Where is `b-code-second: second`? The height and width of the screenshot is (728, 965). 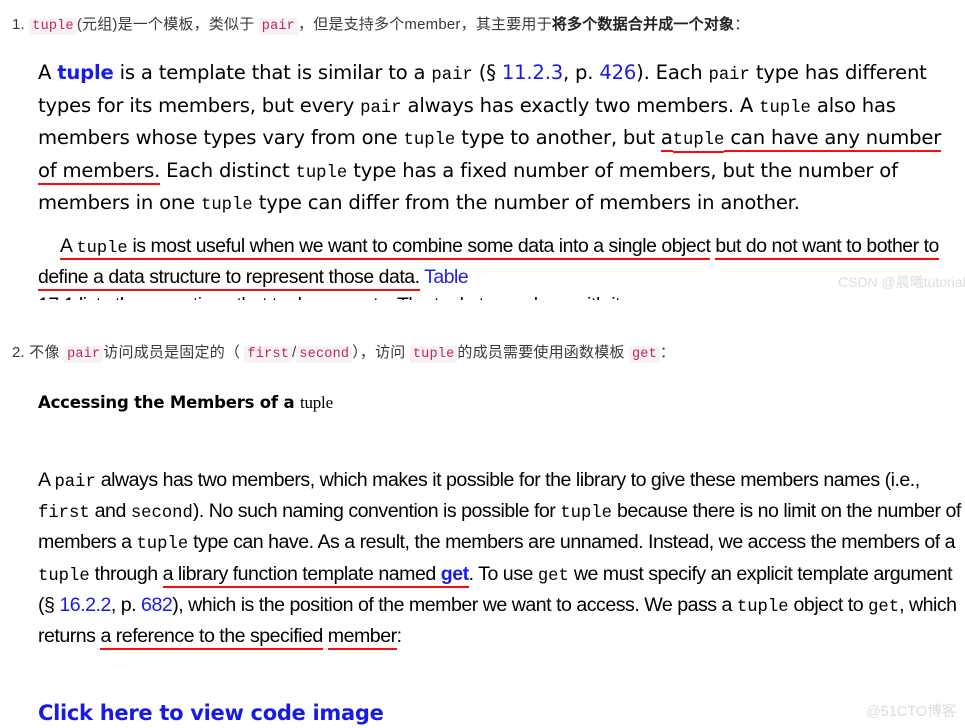 b-code-second: second is located at coordinates (161, 514).